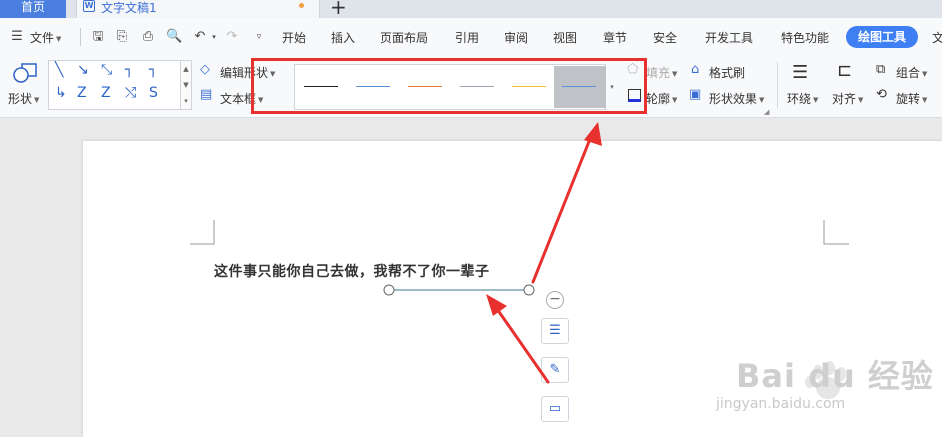  I want to click on rotate-button: 旋转 ▼, so click(911, 98).